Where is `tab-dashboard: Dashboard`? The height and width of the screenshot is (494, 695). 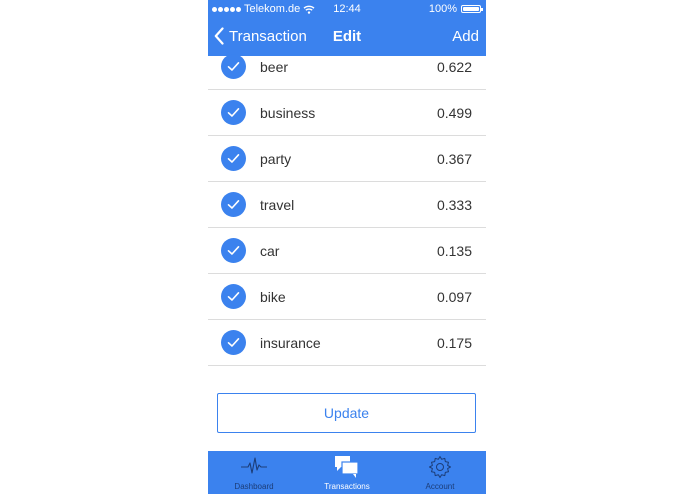
tab-dashboard: Dashboard is located at coordinates (254, 472).